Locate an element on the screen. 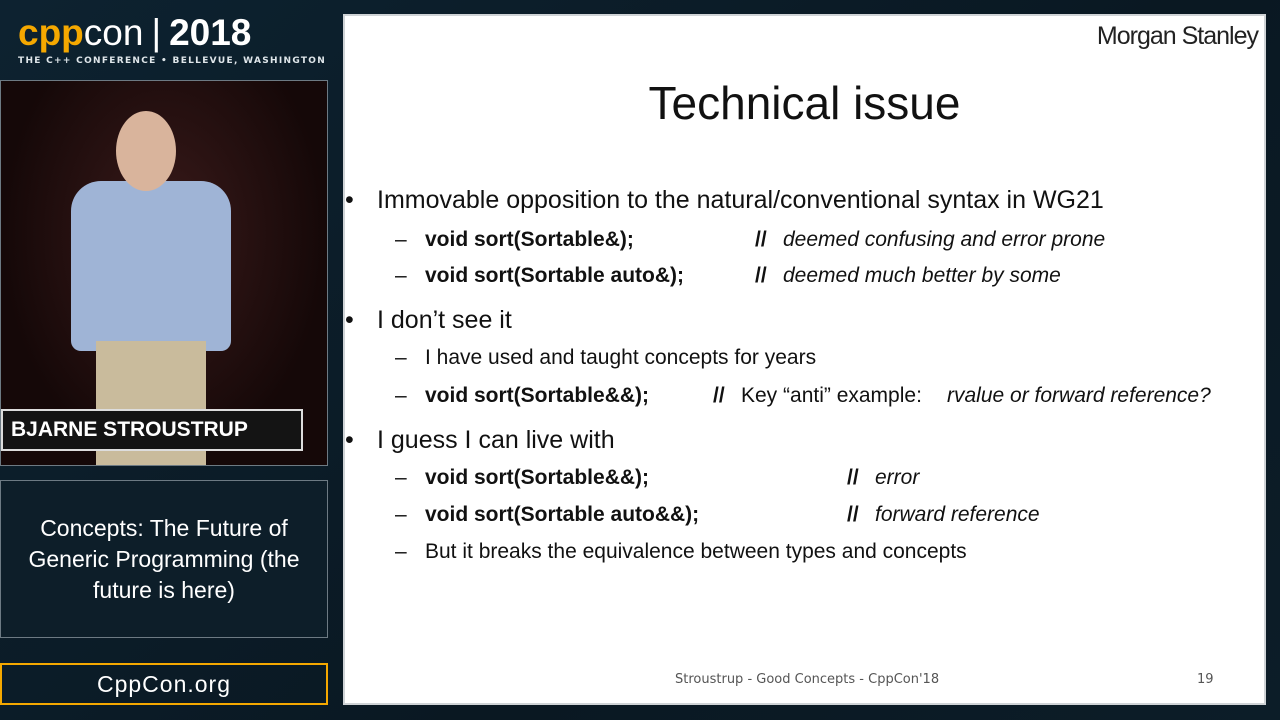  logo-con: con is located at coordinates (113, 32).